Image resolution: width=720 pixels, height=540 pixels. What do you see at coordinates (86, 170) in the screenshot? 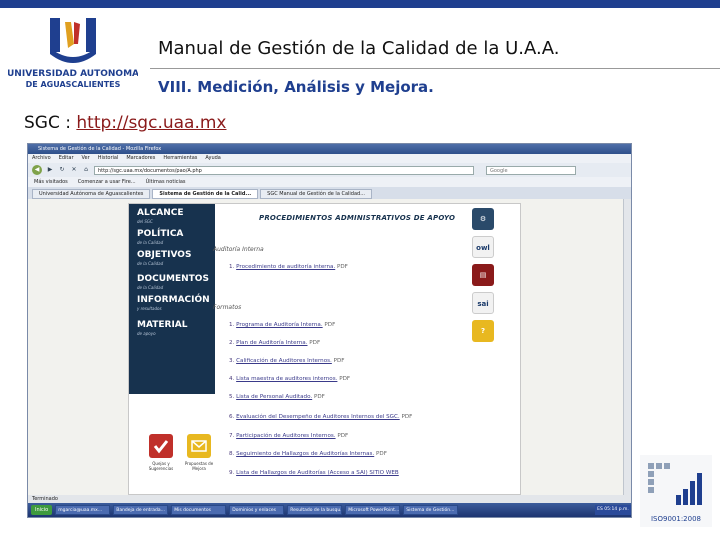
I see `home-icon: ⌂` at bounding box center [86, 170].